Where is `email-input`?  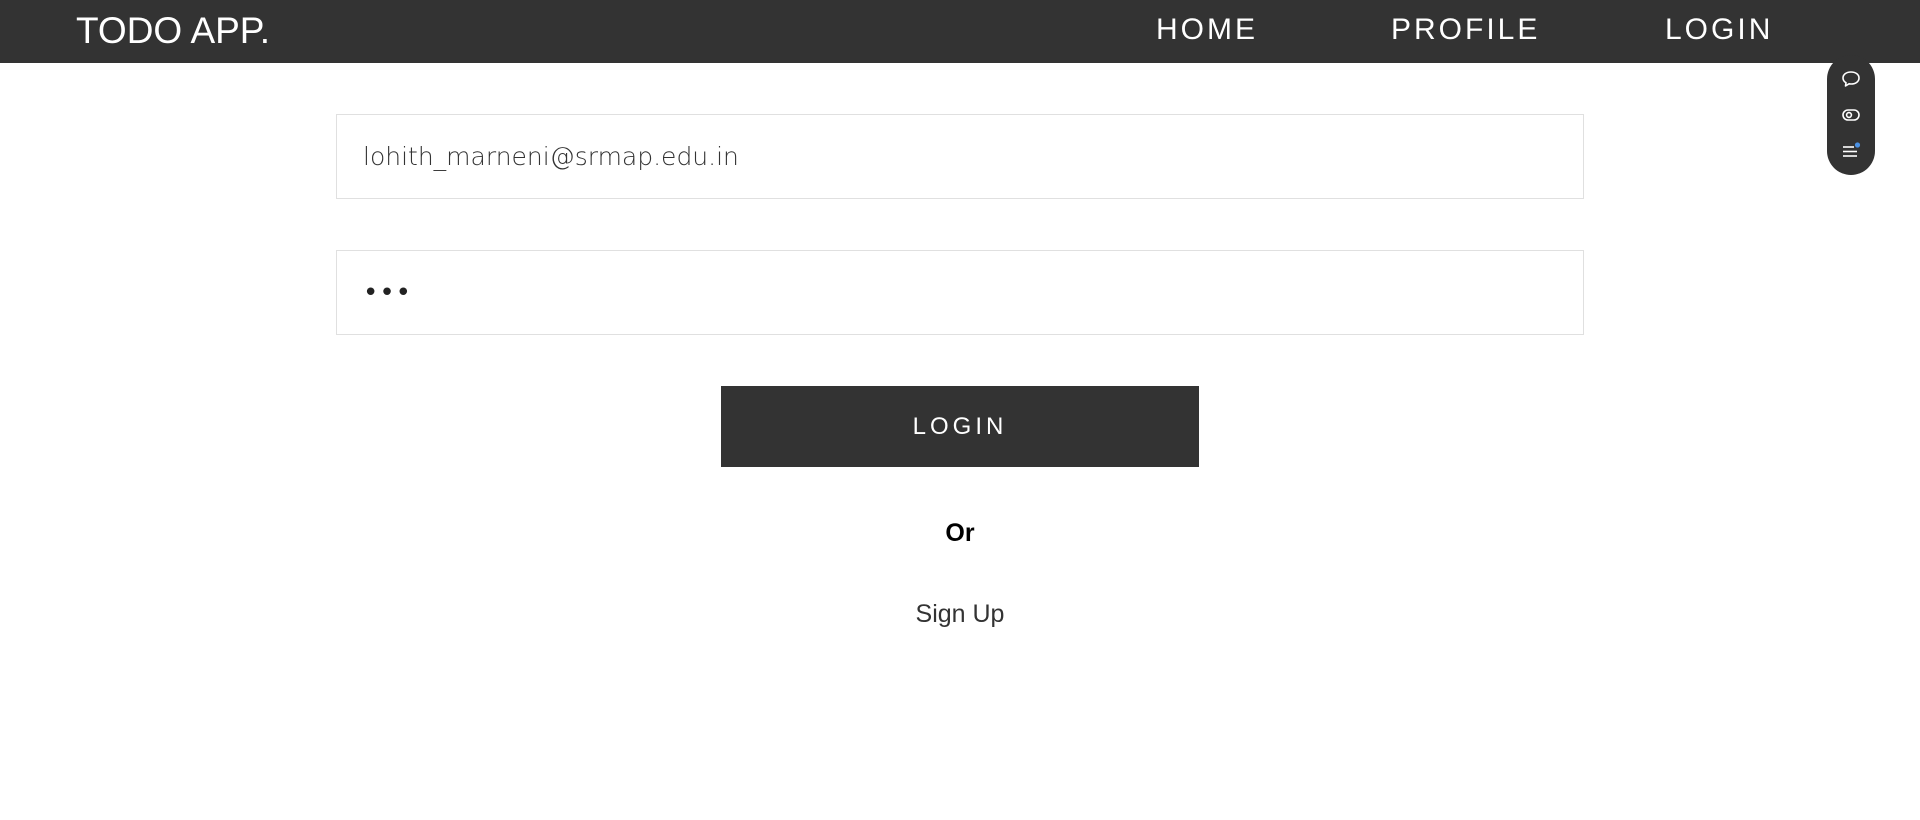
email-input is located at coordinates (960, 156).